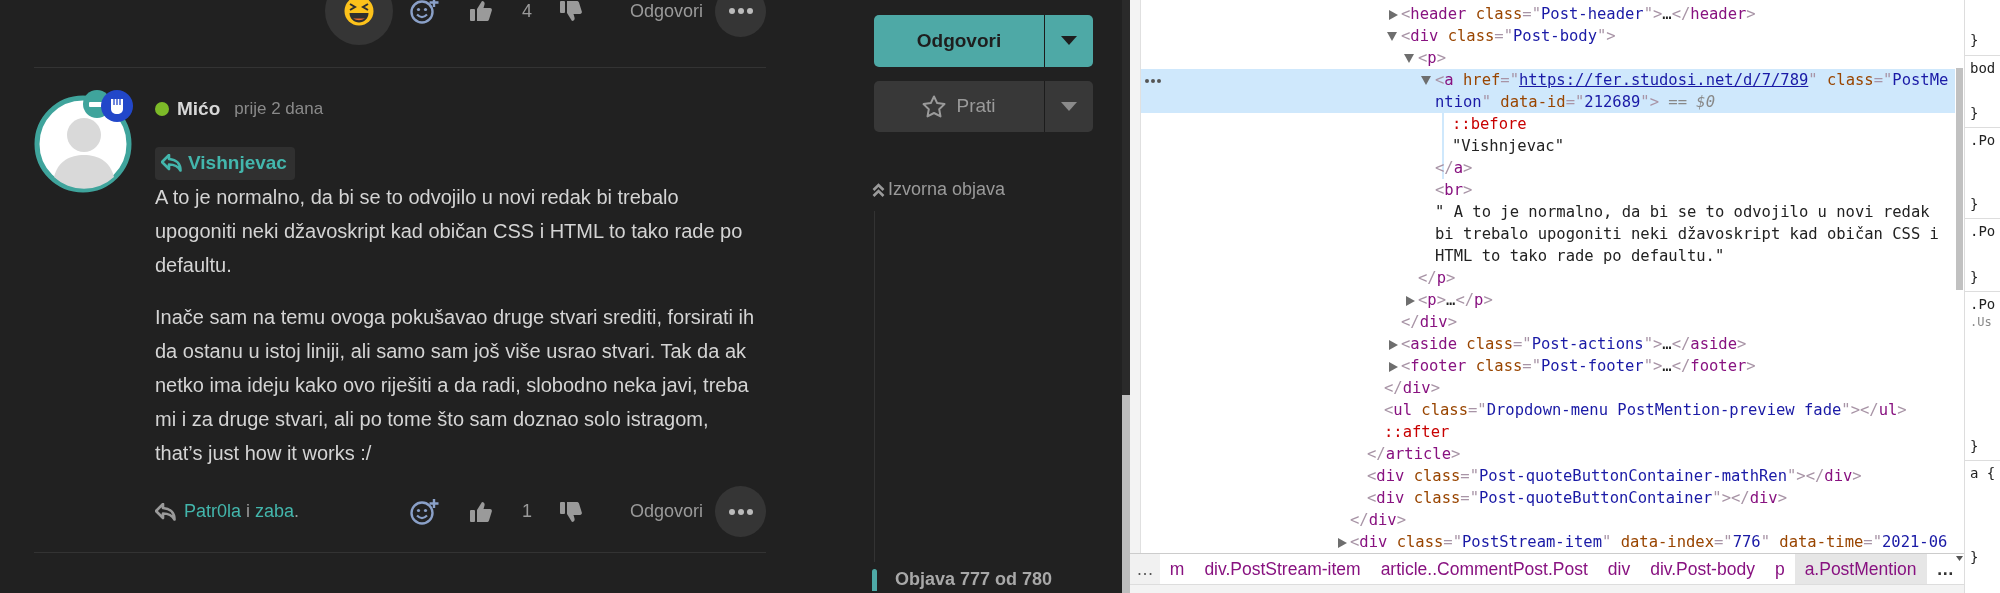 The image size is (2000, 593). What do you see at coordinates (1548, 366) in the screenshot?
I see `code-line: <footer class="Post-footer">…</footer>` at bounding box center [1548, 366].